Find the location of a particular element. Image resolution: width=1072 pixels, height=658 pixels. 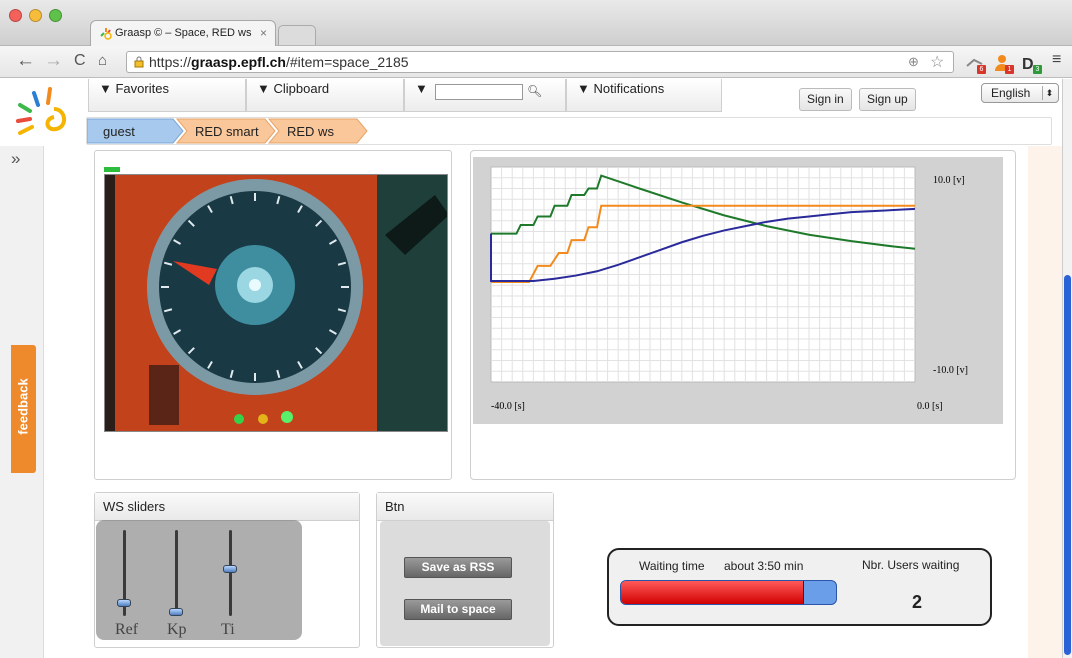

graasp-extension-icon: 6 is located at coordinates (975, 63).